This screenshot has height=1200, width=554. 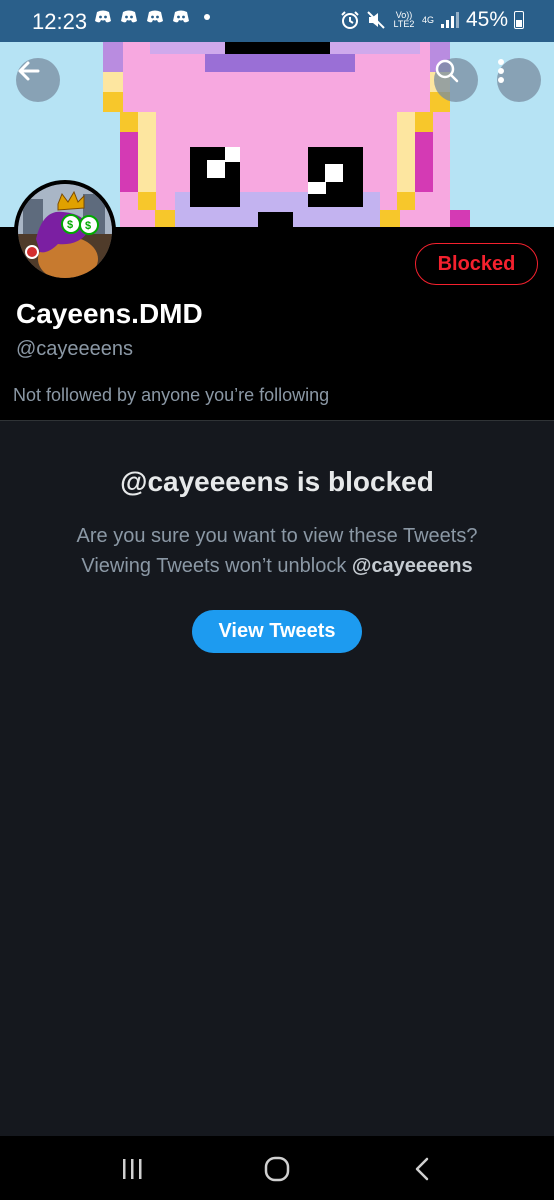 What do you see at coordinates (449, 20) in the screenshot?
I see `signal-icon` at bounding box center [449, 20].